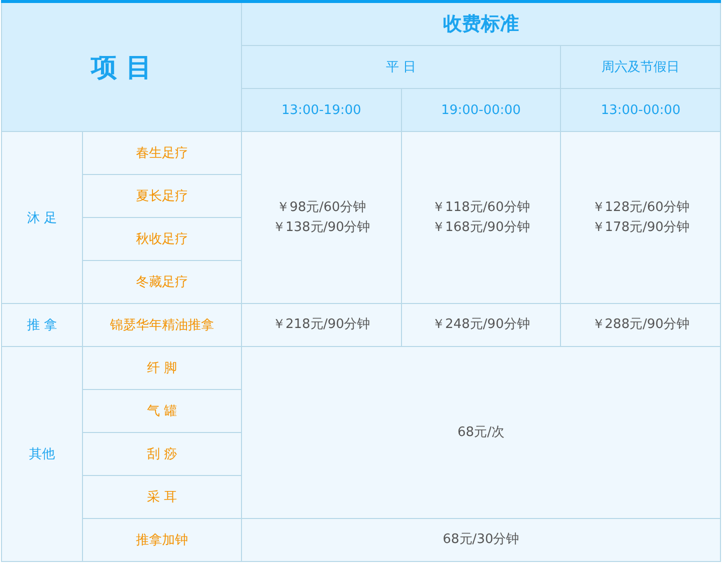 The height and width of the screenshot is (566, 725). Describe the element at coordinates (162, 282) in the screenshot. I see `item-cell: 冬藏足疗` at that location.